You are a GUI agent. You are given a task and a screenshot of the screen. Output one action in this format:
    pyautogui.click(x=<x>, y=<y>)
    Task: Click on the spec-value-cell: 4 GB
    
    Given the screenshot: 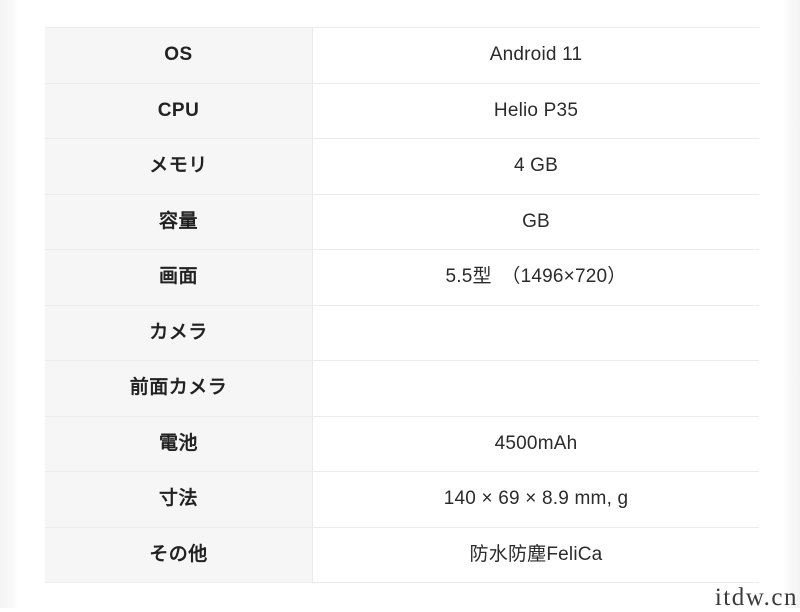 What is the action you would take?
    pyautogui.click(x=535, y=166)
    